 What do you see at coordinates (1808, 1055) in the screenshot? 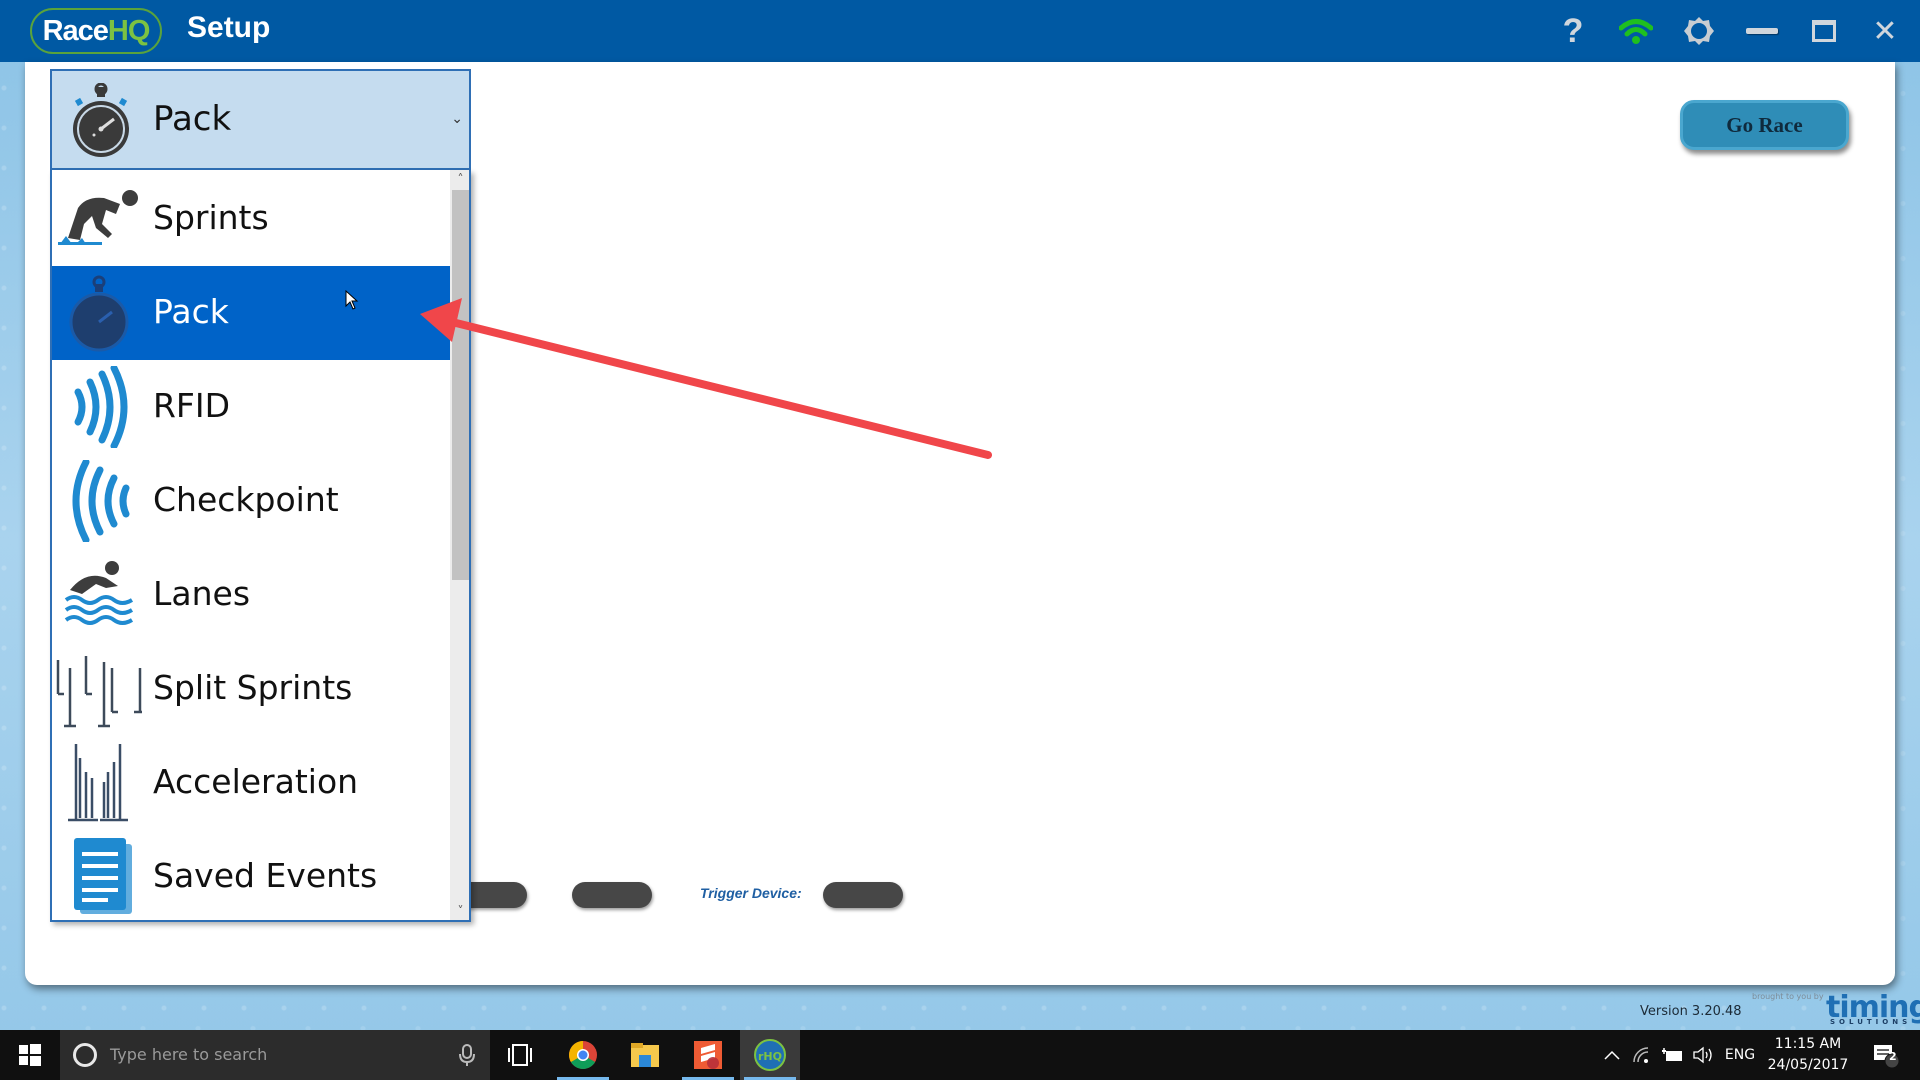
I see `taskbar-clock: 11:15 AM 24/05/2017` at bounding box center [1808, 1055].